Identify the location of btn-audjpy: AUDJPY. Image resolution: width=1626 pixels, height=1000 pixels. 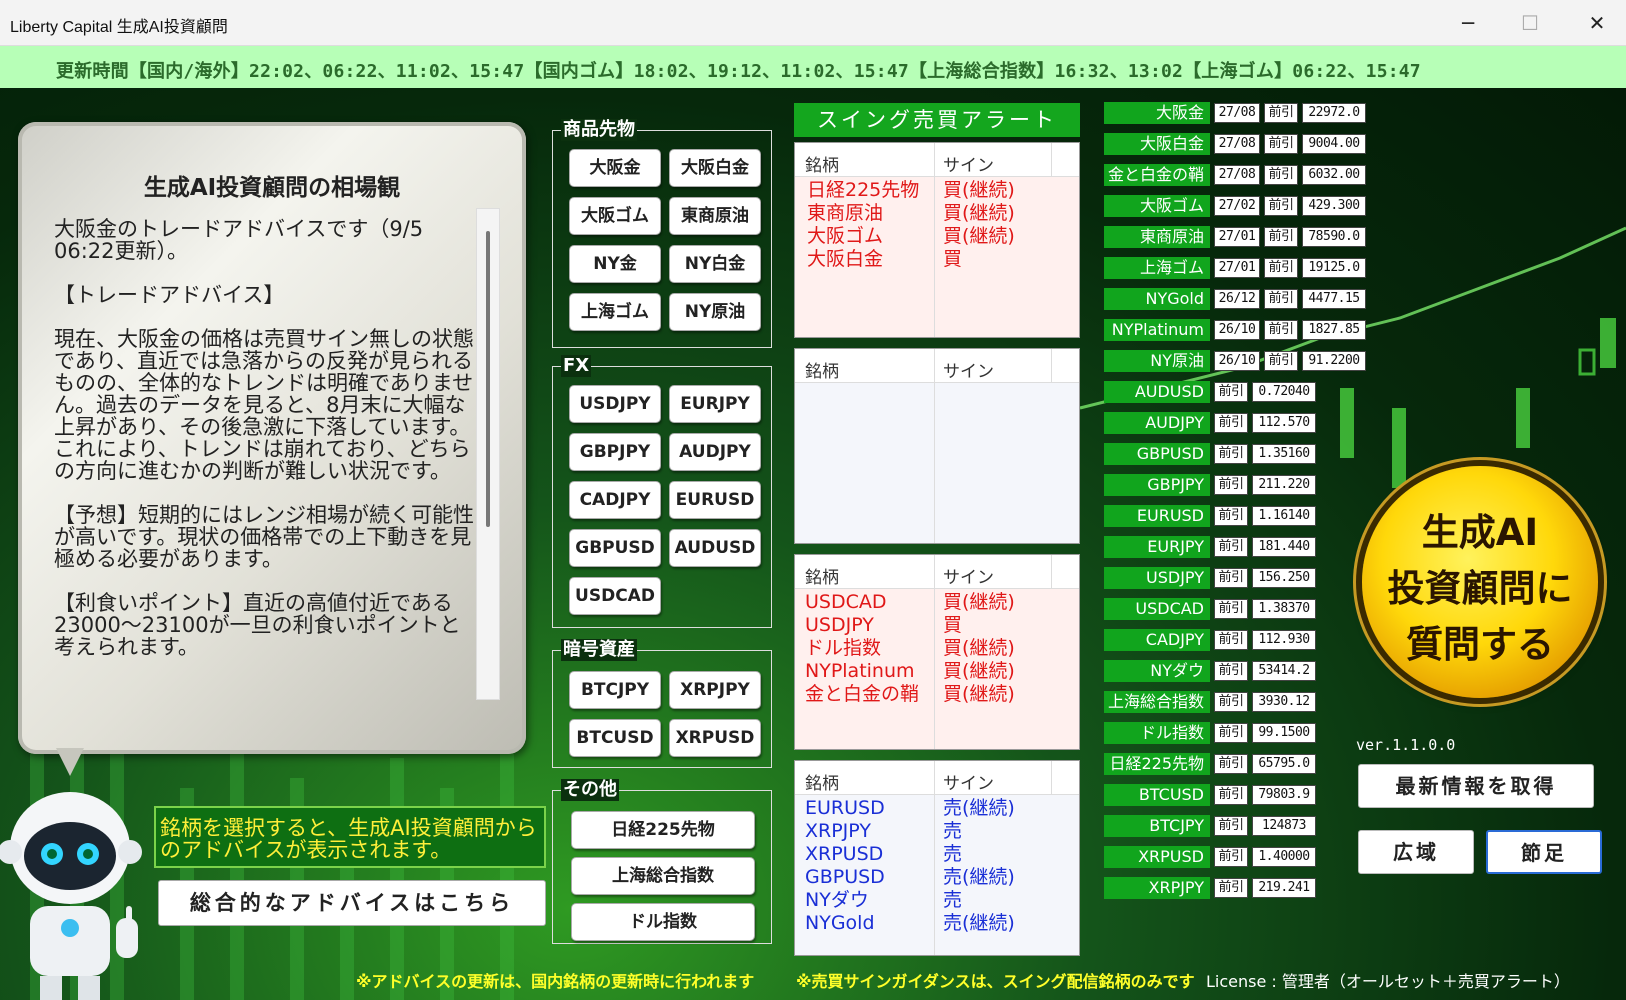
(715, 452).